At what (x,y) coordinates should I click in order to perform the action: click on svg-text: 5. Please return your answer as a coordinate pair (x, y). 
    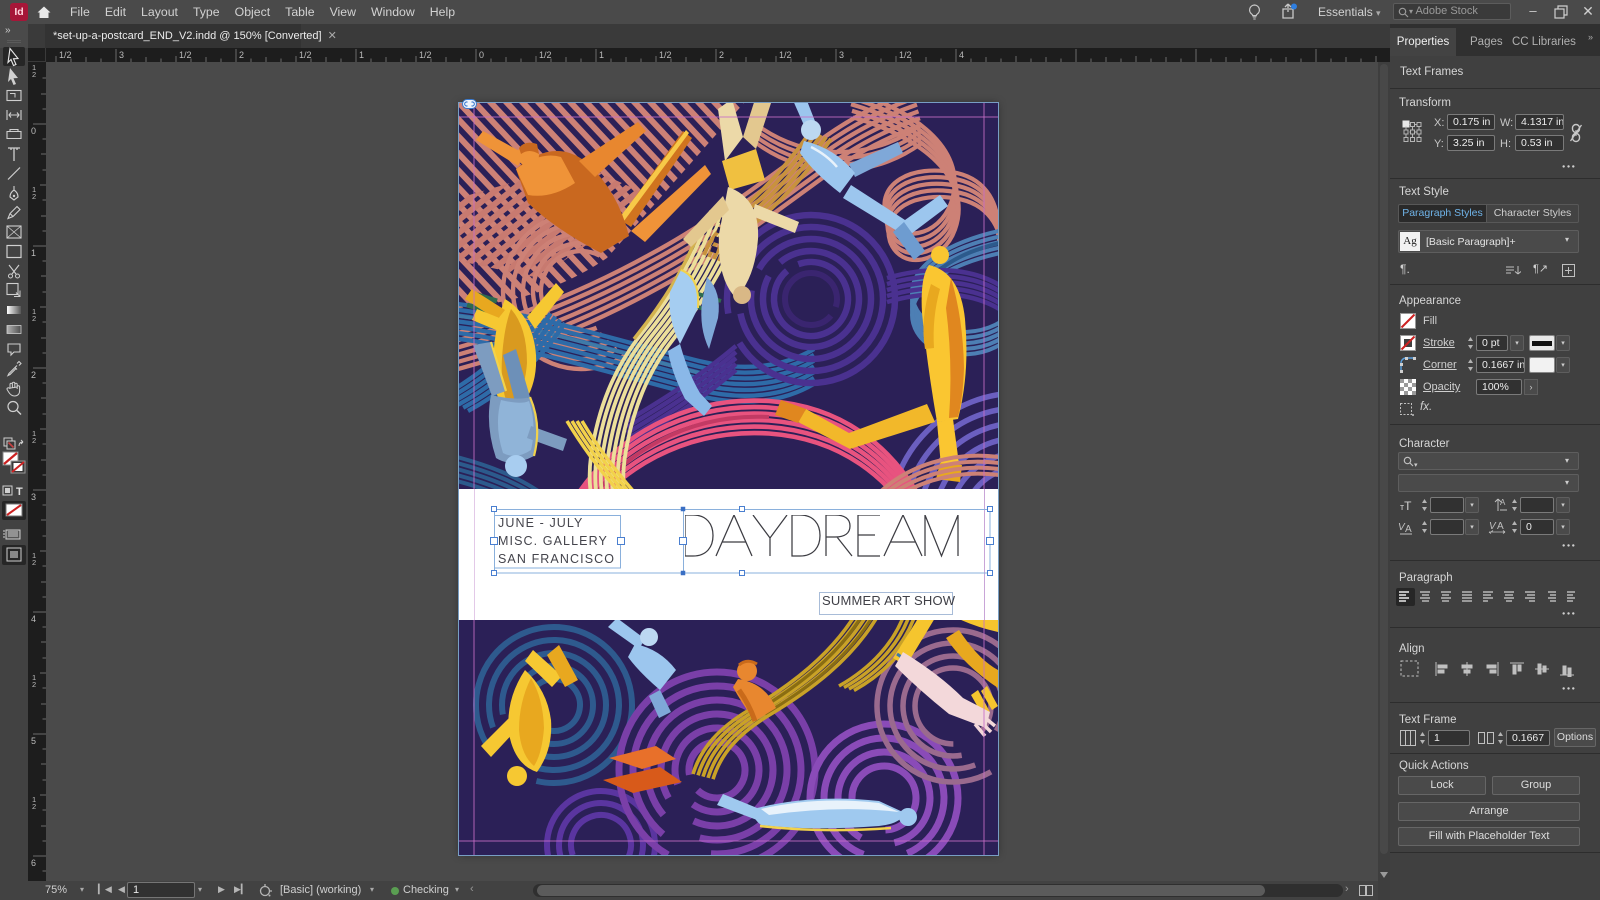
    Looking at the image, I should click on (33, 741).